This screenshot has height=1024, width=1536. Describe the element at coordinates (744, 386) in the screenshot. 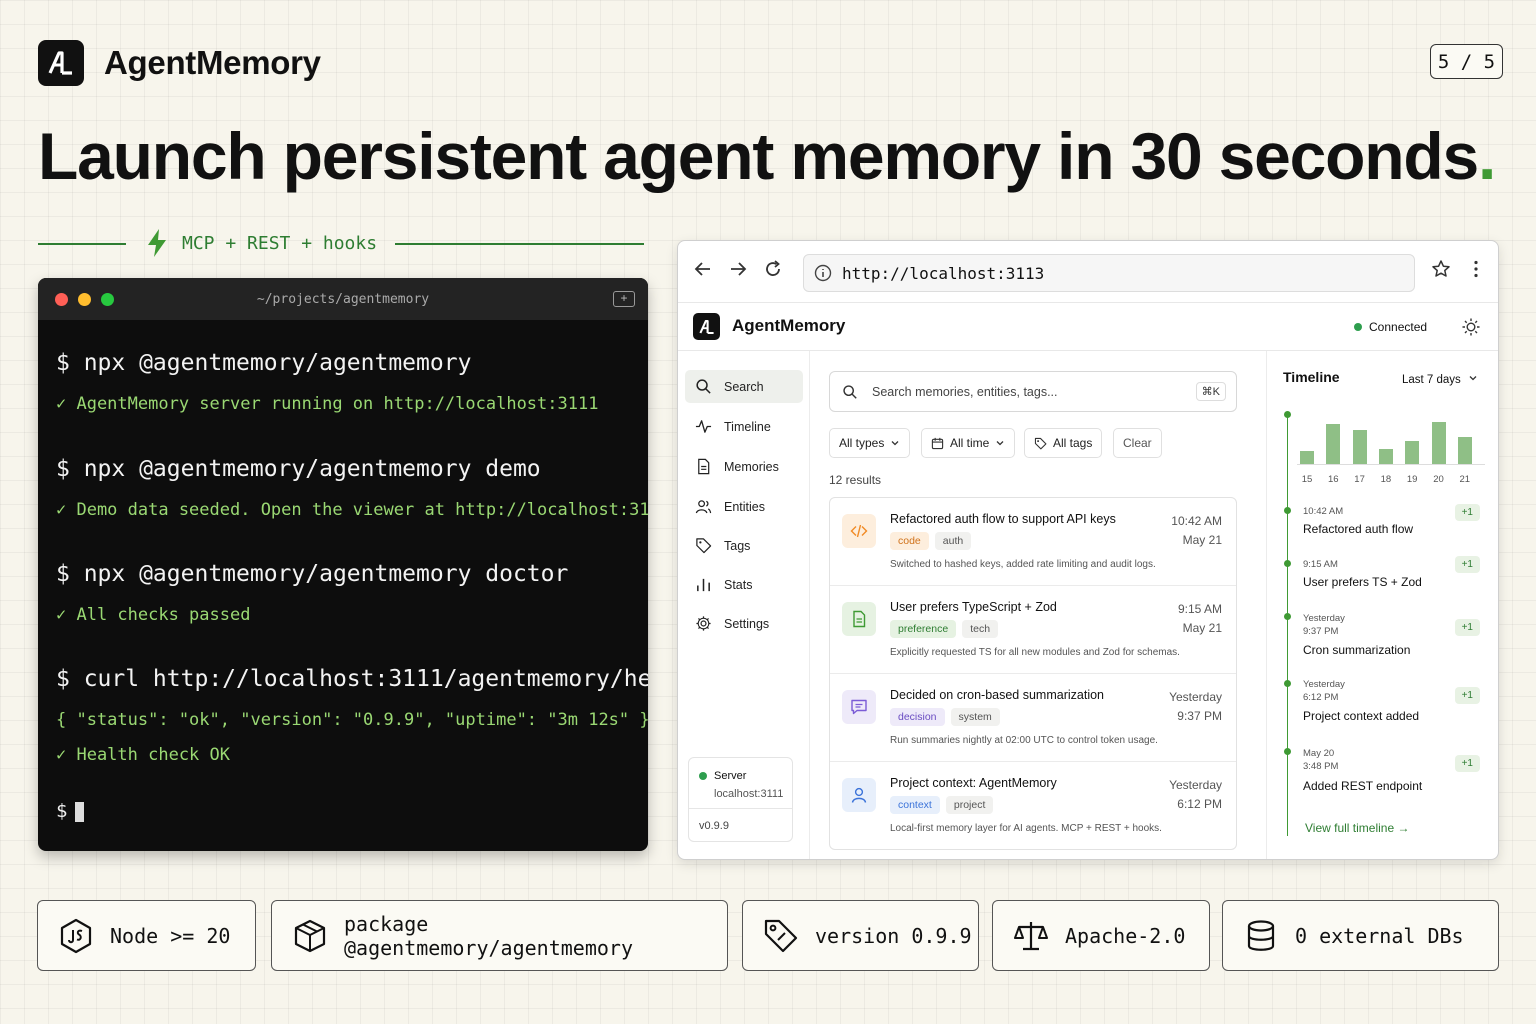

I see `sidebar-item-search: Search` at that location.